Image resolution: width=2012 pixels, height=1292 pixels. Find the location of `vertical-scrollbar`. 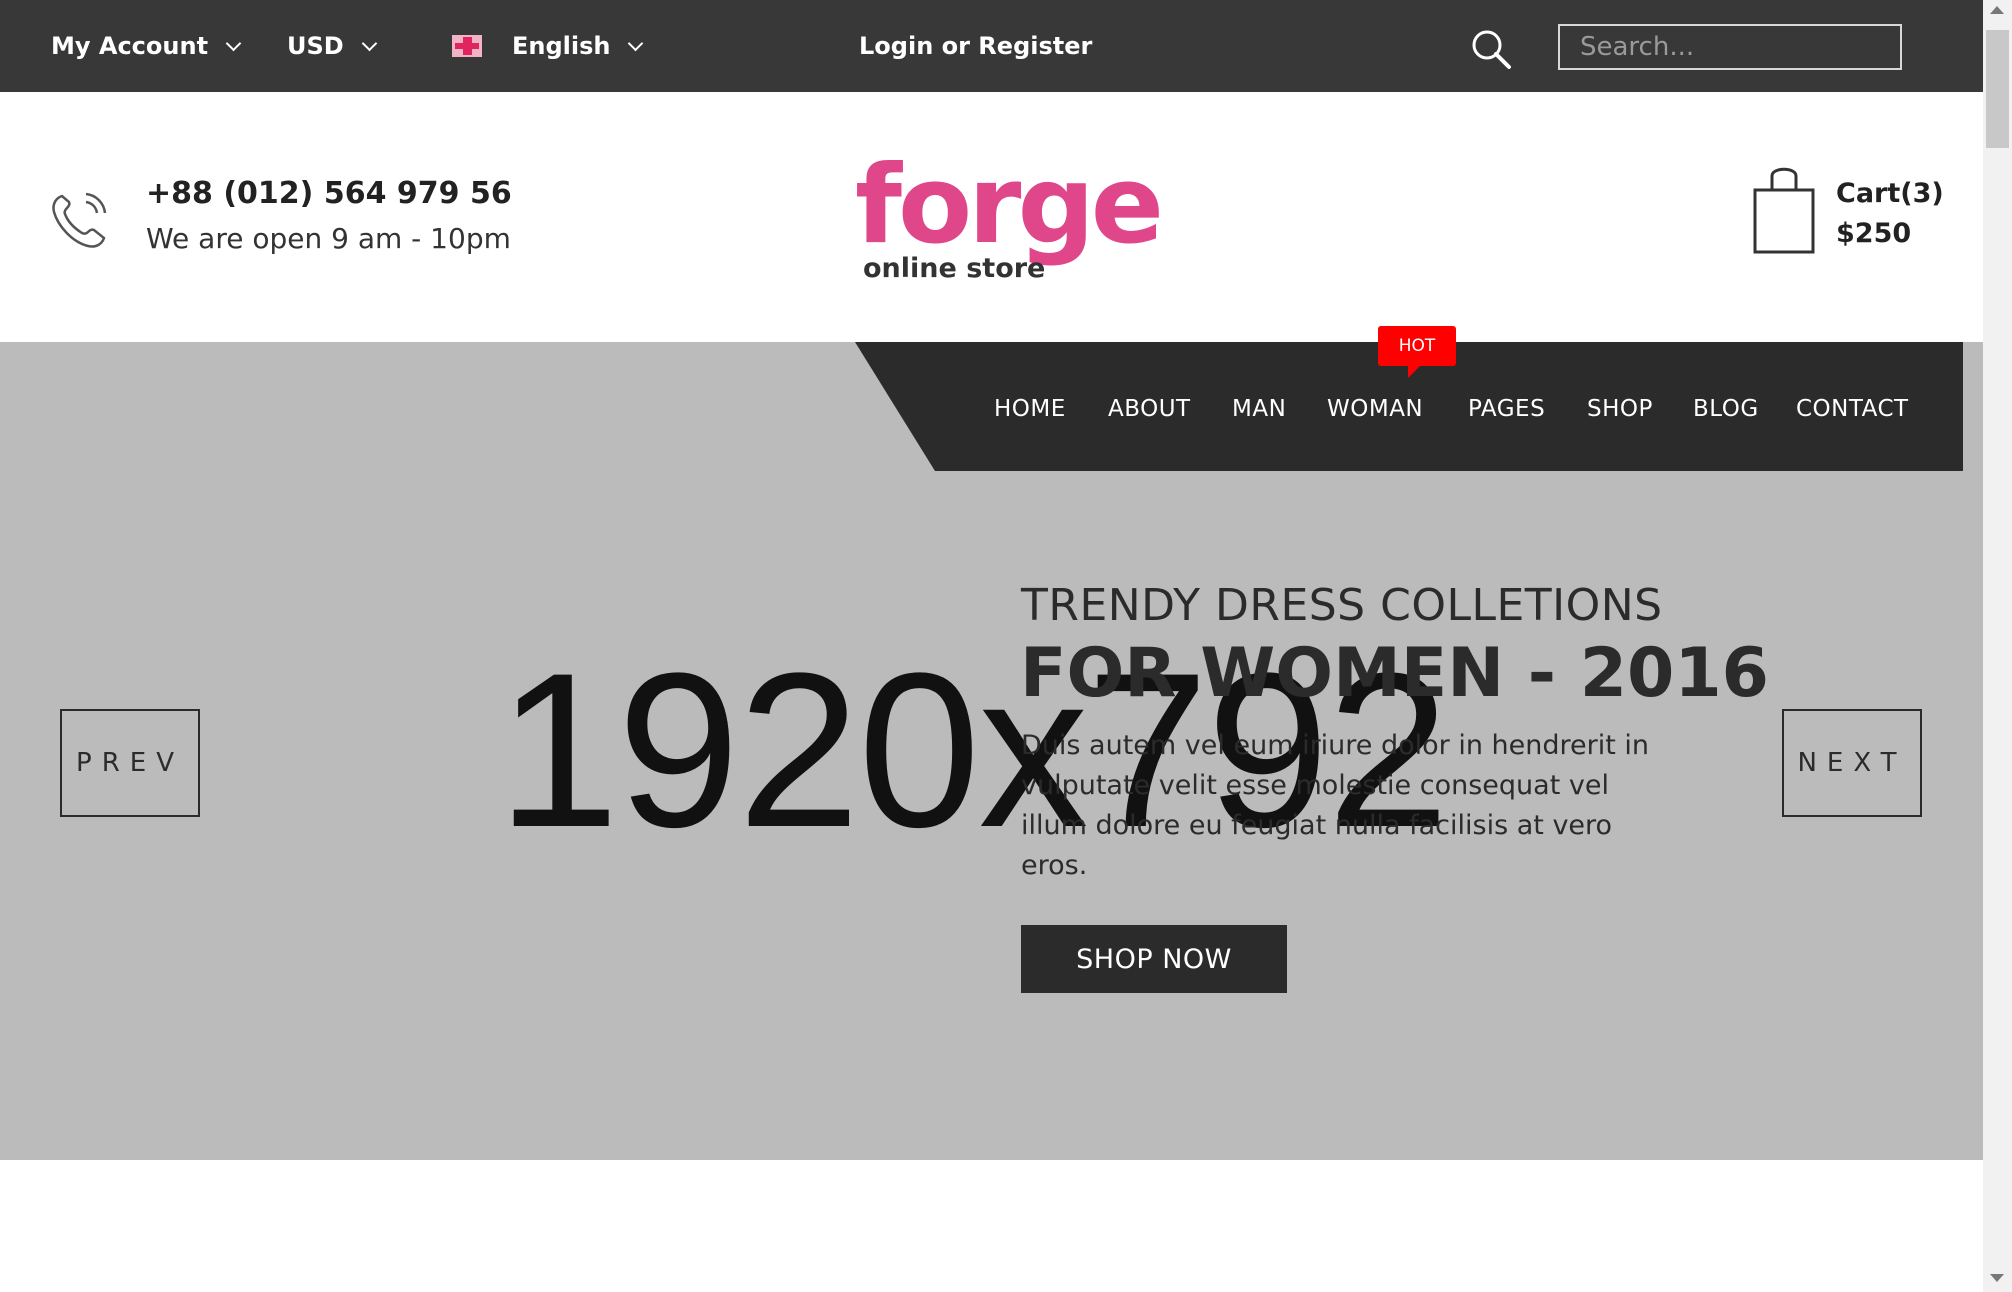

vertical-scrollbar is located at coordinates (1997, 646).